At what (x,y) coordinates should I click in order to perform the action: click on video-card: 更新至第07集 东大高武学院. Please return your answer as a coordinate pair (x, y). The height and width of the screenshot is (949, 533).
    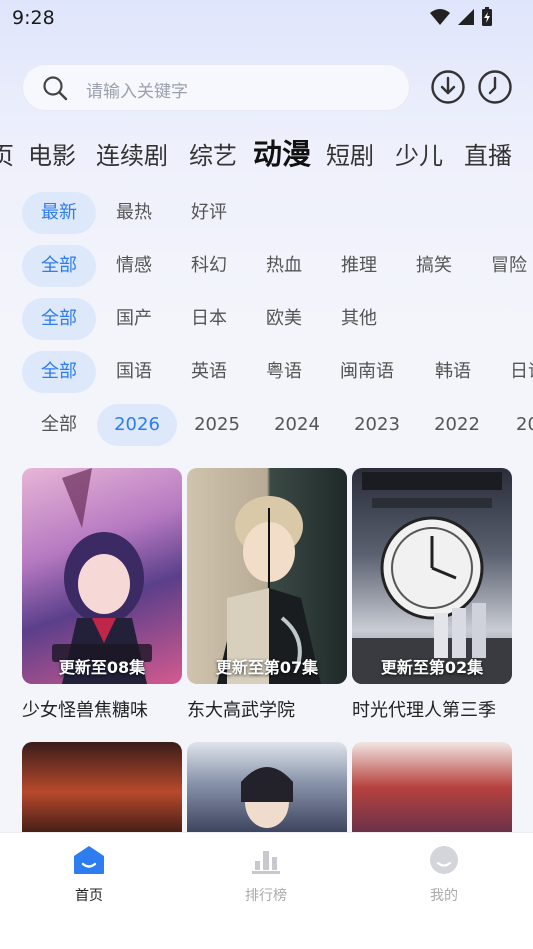
    Looking at the image, I should click on (267, 595).